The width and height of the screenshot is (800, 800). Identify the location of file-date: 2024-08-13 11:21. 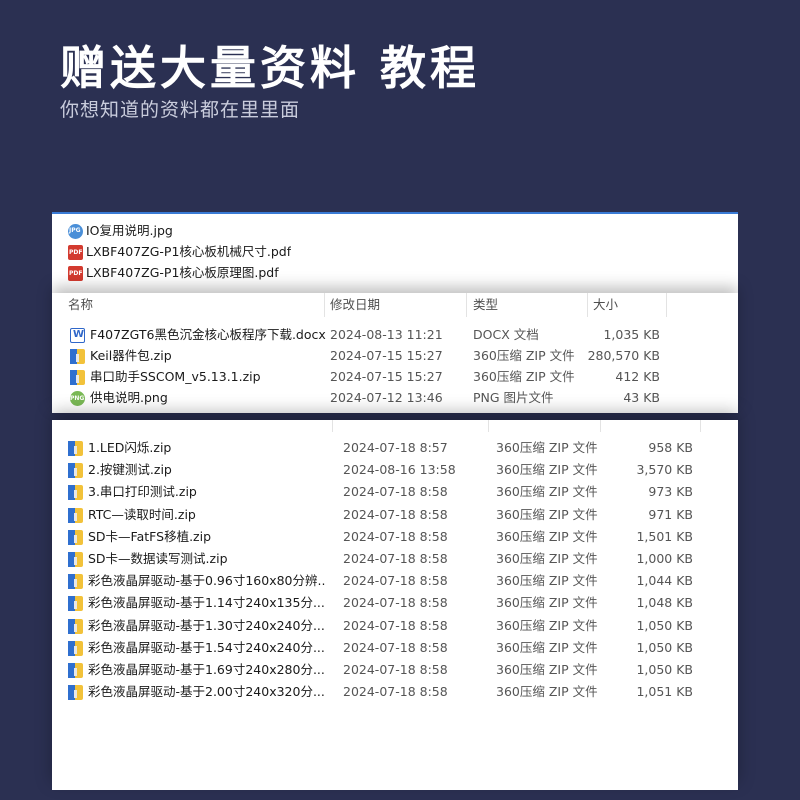
(386, 334).